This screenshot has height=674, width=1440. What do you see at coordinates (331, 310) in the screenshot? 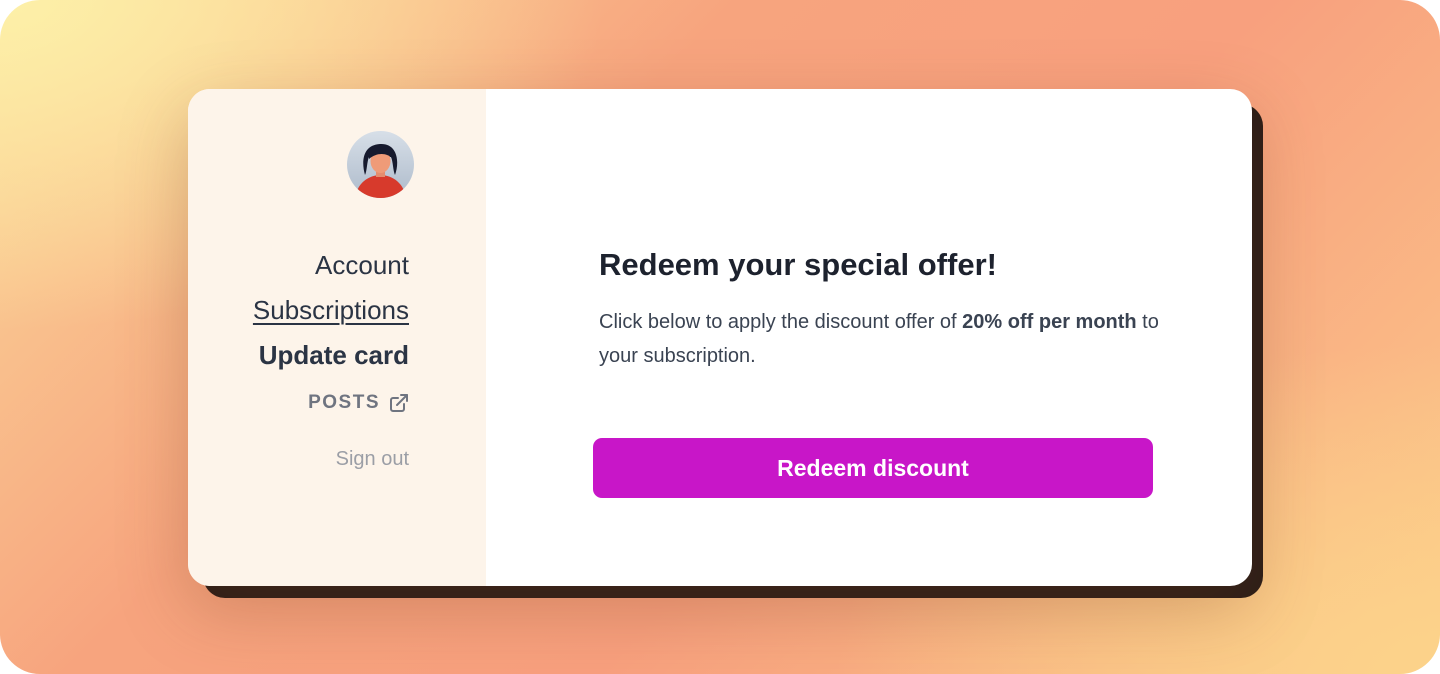
I see `nav-subscriptions-link: Subscriptions` at bounding box center [331, 310].